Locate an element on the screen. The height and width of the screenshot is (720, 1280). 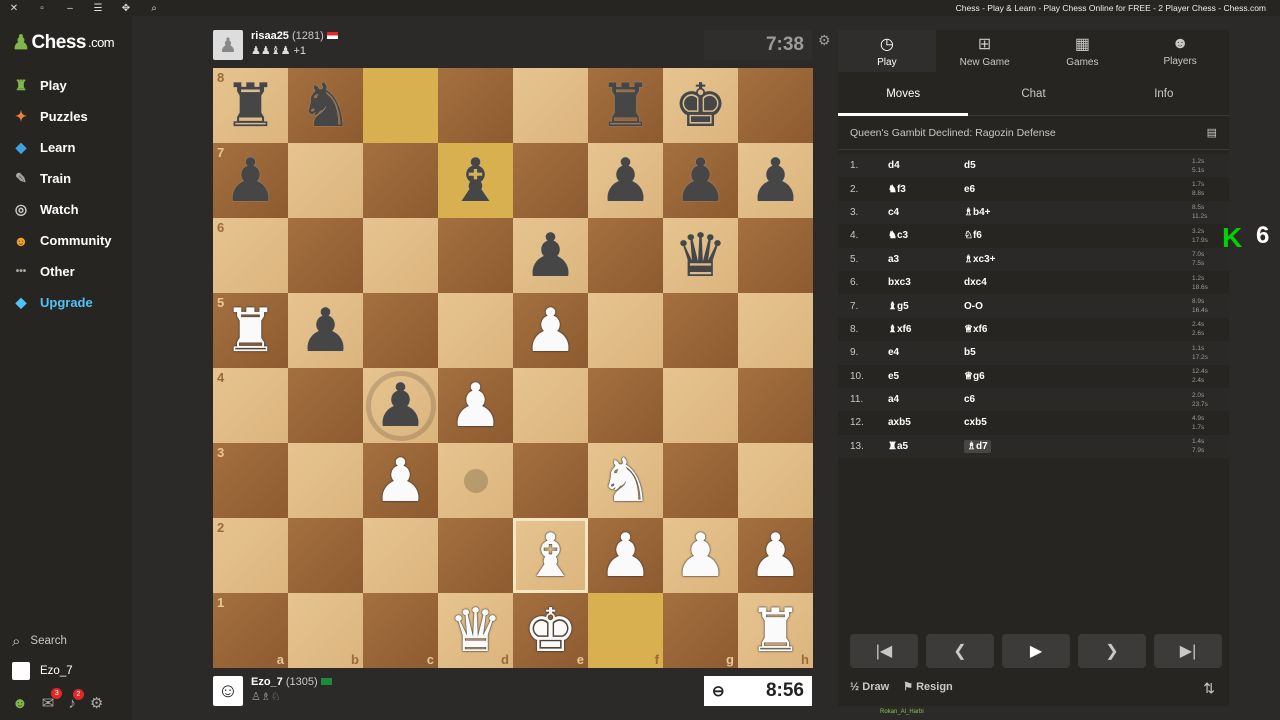
white-move: e4 is located at coordinates (926, 352).